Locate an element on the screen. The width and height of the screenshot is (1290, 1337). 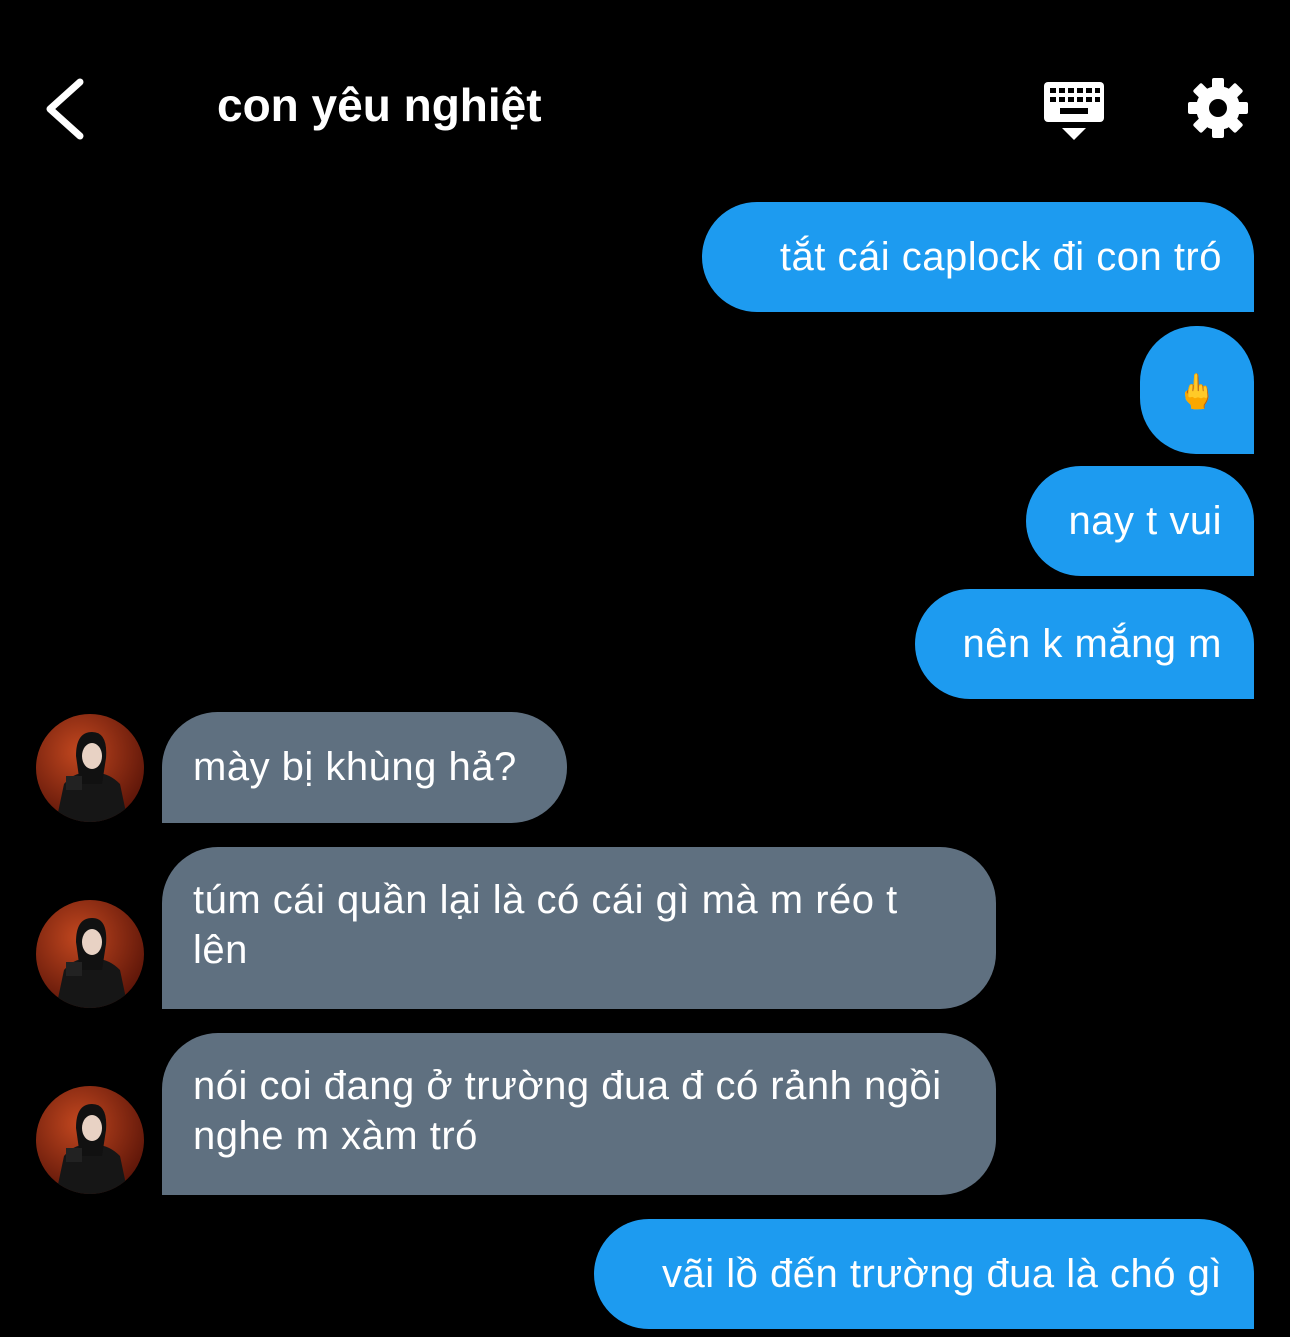
settings-button is located at coordinates (1218, 108).